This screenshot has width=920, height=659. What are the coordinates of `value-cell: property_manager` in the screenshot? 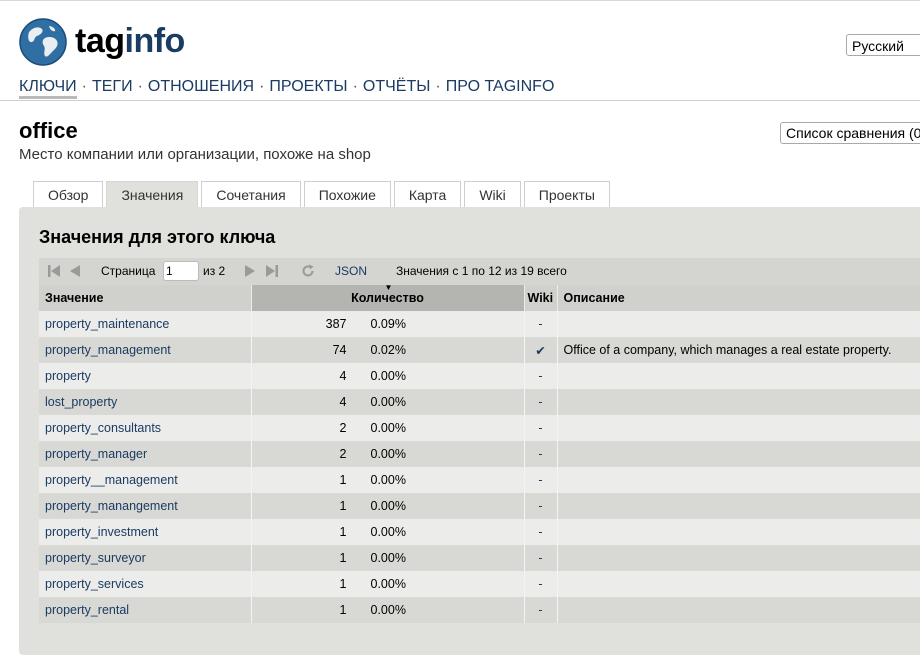 It's located at (145, 454).